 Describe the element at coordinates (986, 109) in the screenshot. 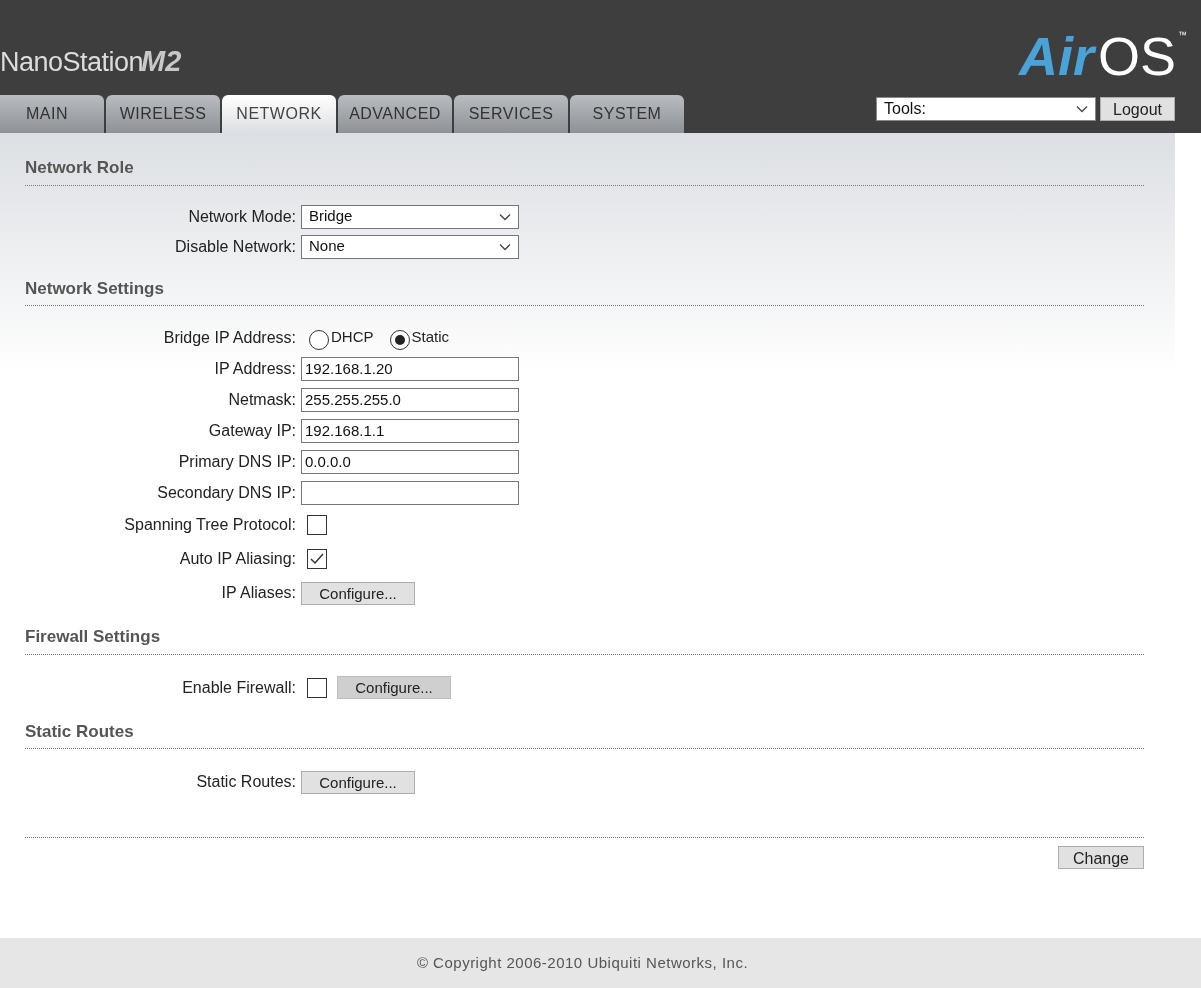

I see `tools-dropdown: Tools:` at that location.